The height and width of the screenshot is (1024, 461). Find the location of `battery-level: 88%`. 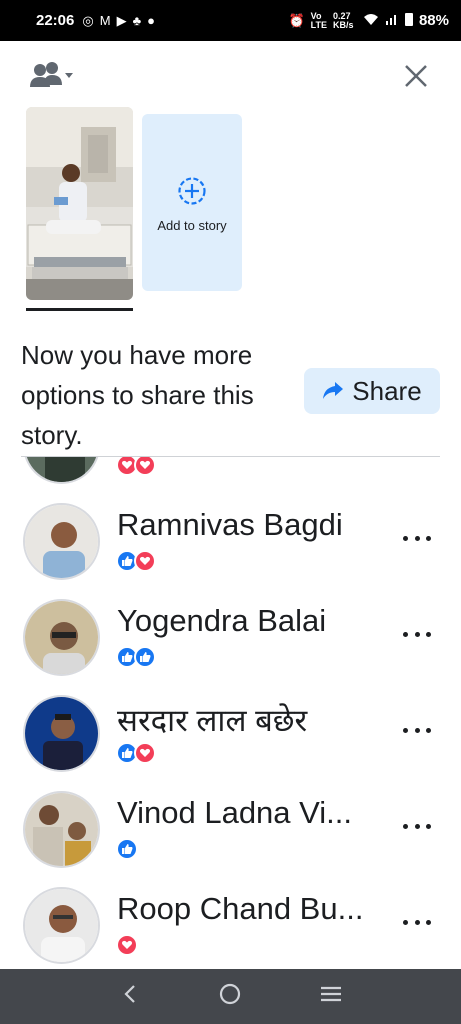

battery-level: 88% is located at coordinates (433, 20).